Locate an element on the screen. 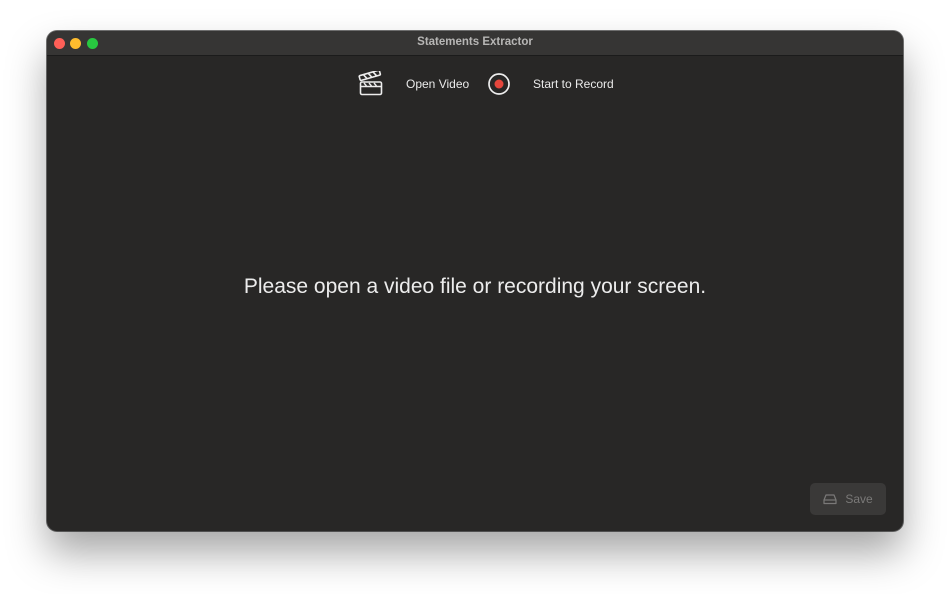 This screenshot has width=950, height=594. window-title: Statements Extractor is located at coordinates (475, 42).